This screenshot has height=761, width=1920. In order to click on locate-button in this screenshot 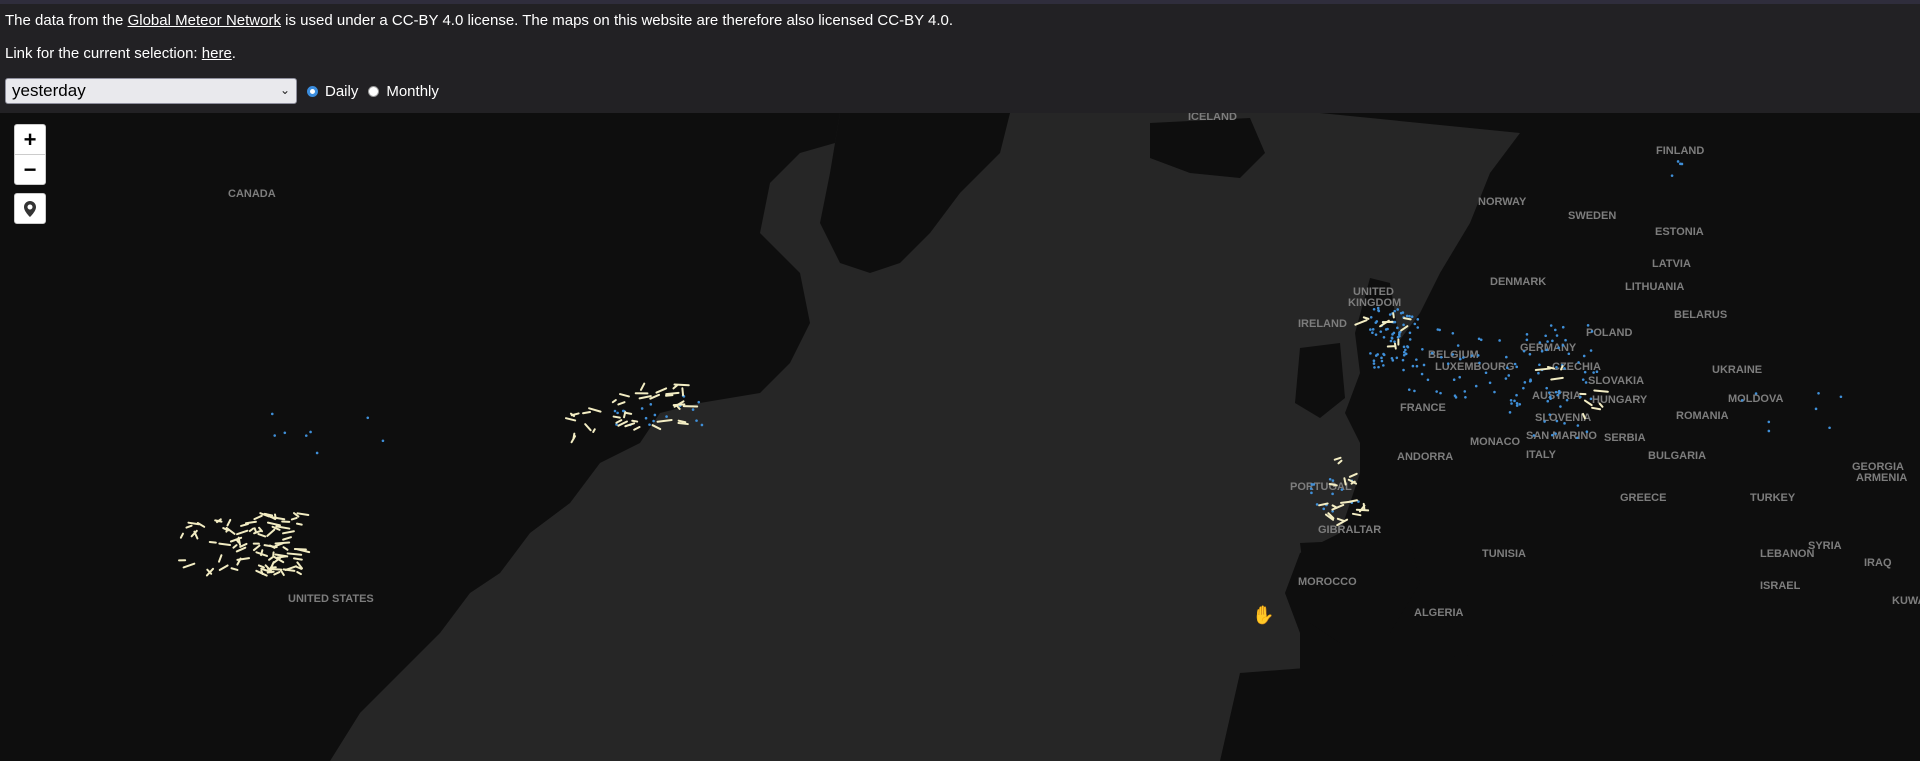, I will do `click(30, 208)`.